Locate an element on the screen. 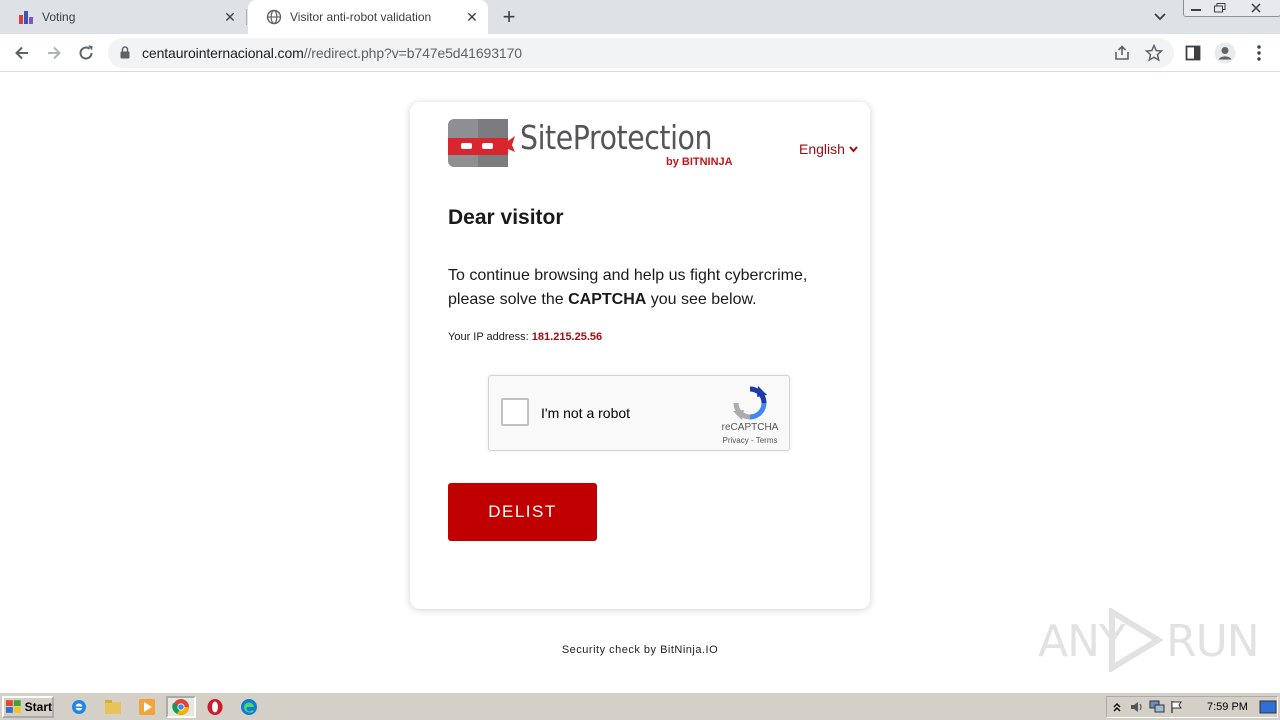 This screenshot has height=720, width=1280. delist-button: DELIST is located at coordinates (522, 512).